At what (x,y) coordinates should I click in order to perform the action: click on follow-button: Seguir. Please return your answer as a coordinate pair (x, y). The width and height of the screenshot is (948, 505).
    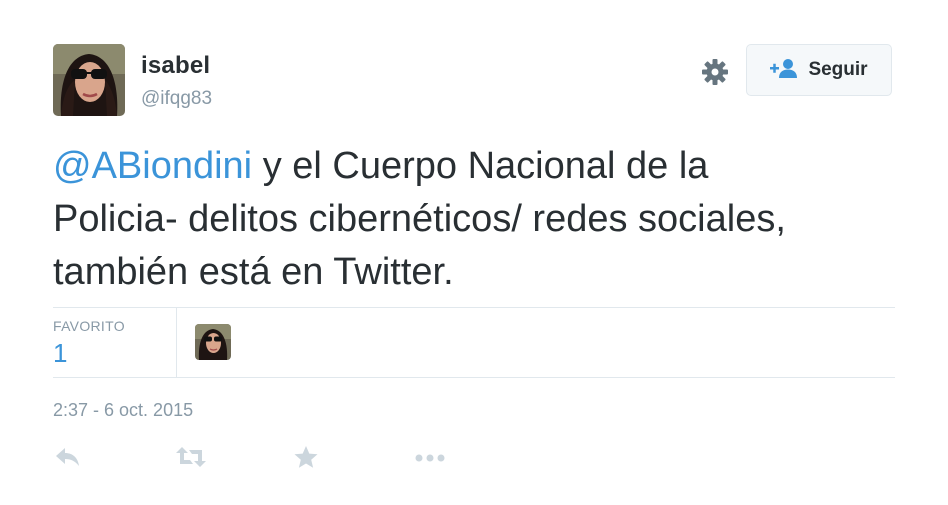
    Looking at the image, I should click on (819, 70).